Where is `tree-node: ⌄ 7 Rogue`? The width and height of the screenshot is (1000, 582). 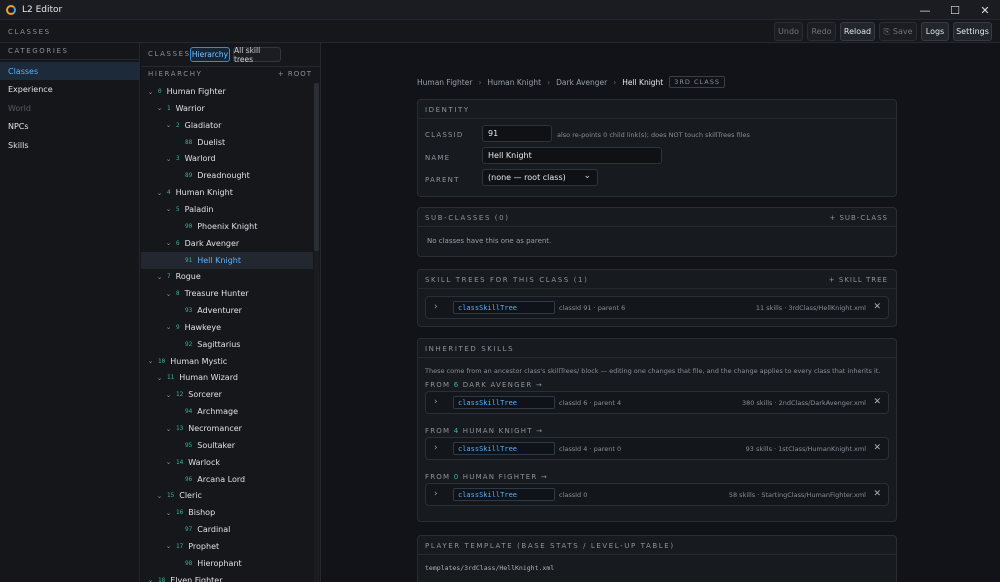
tree-node: ⌄ 7 Rogue is located at coordinates (227, 276).